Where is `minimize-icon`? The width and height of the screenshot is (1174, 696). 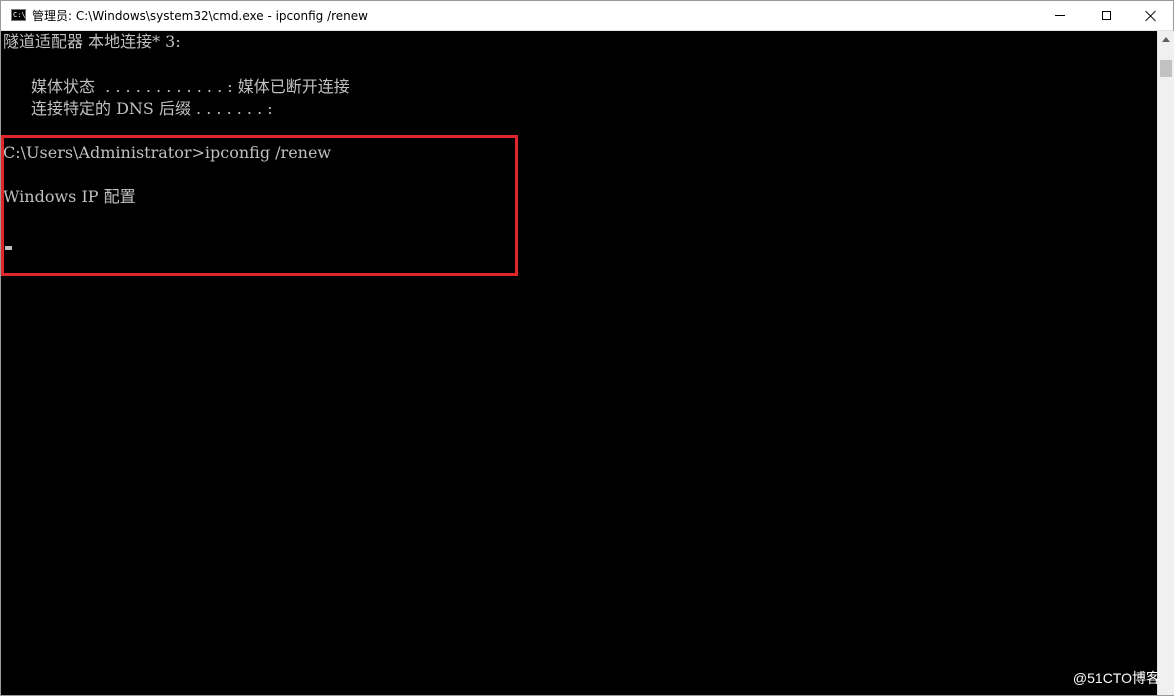
minimize-icon is located at coordinates (1060, 15).